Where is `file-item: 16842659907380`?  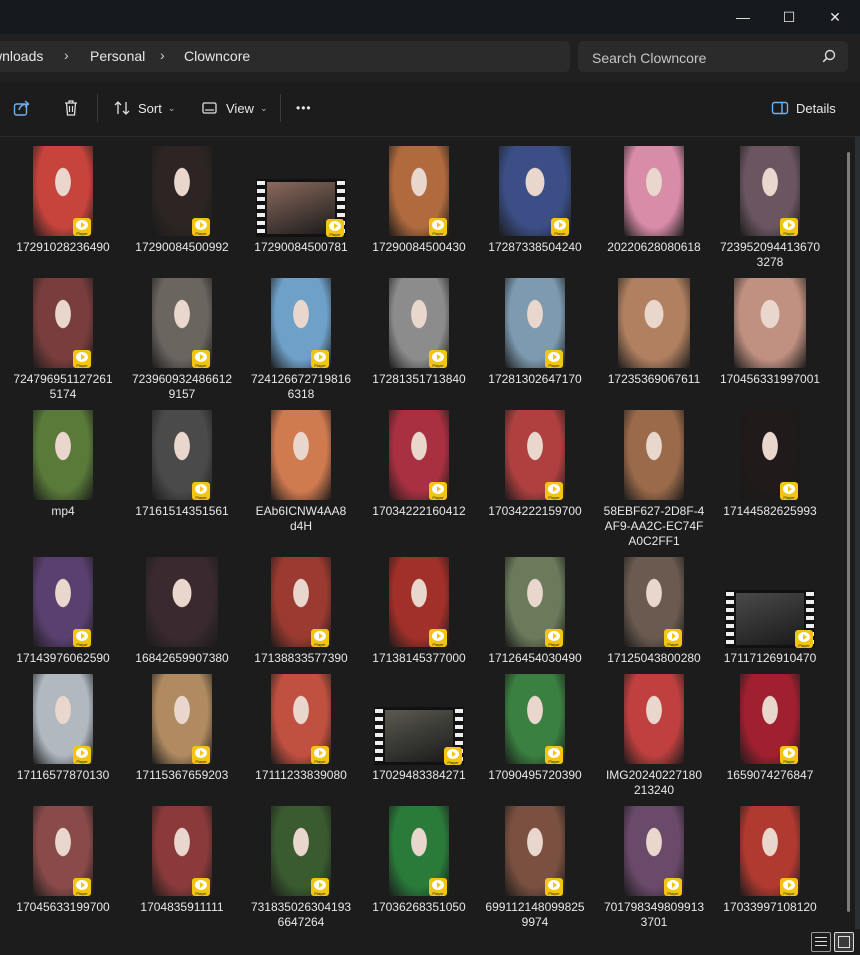
file-item: 16842659907380 is located at coordinates (182, 618).